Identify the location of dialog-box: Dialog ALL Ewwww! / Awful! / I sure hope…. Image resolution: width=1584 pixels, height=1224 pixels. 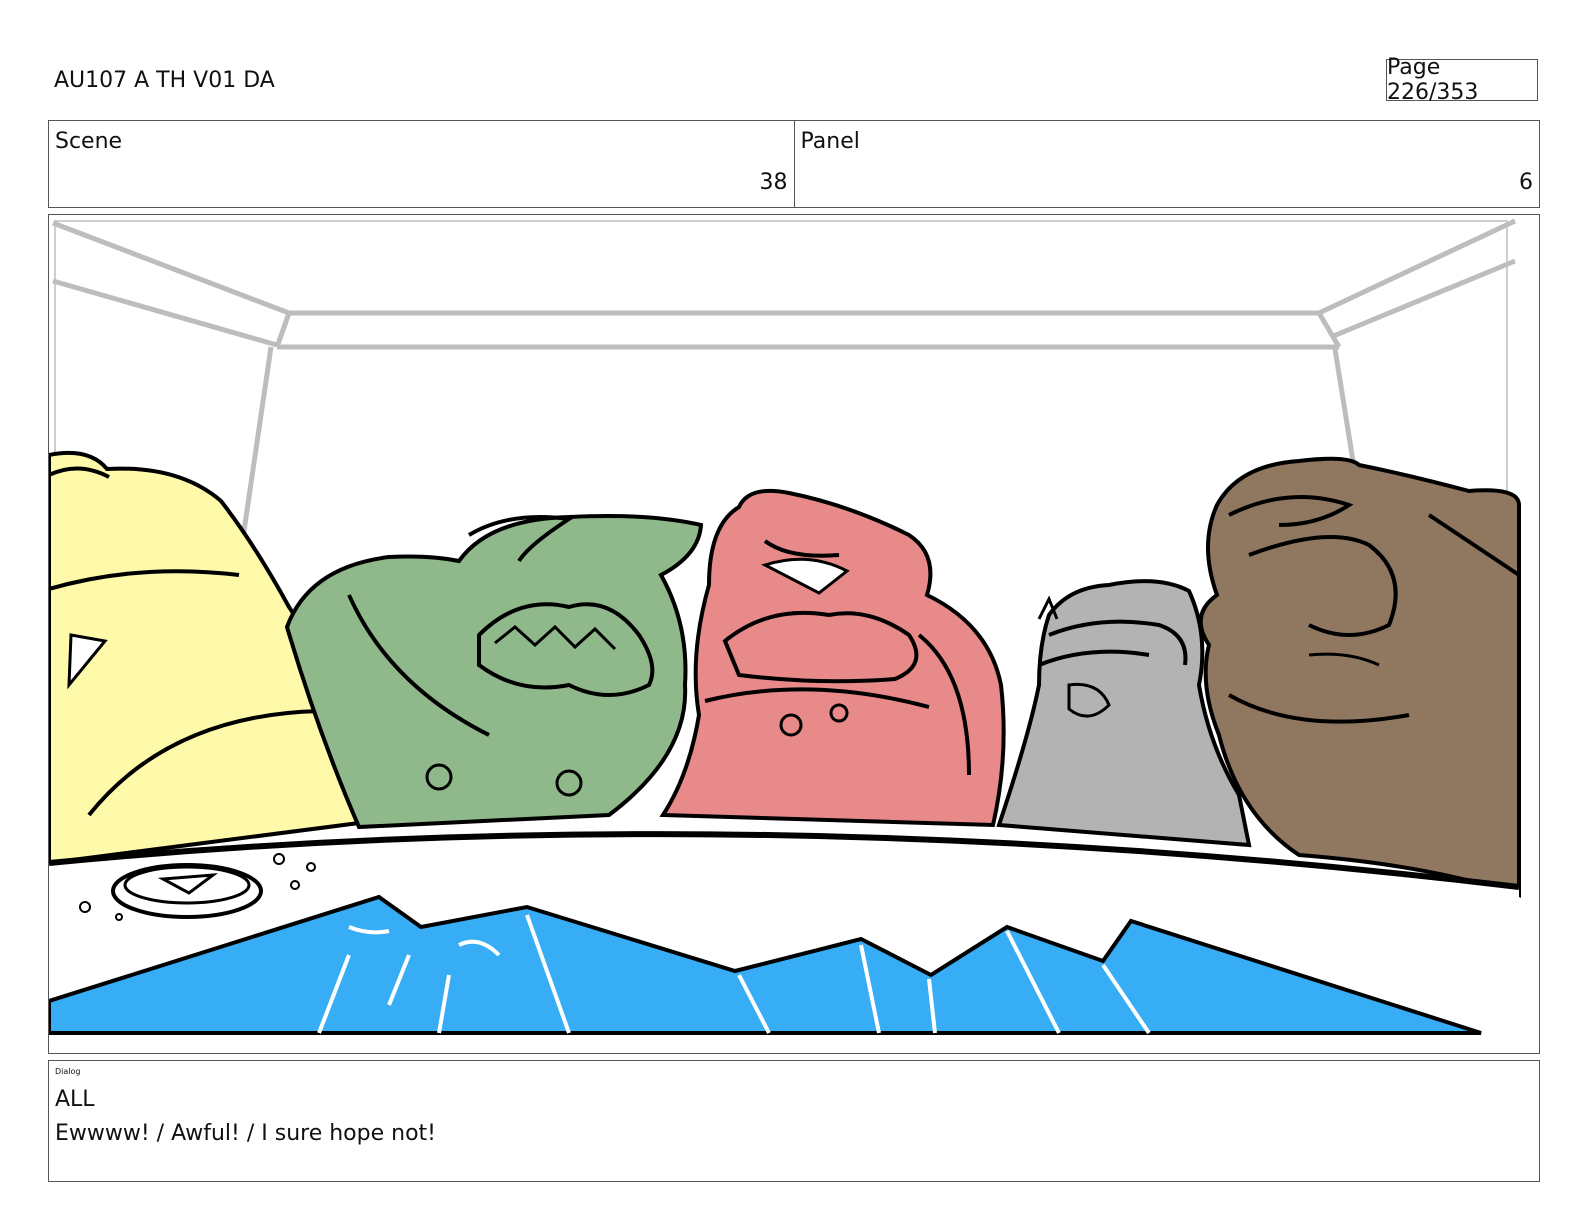
(794, 1121).